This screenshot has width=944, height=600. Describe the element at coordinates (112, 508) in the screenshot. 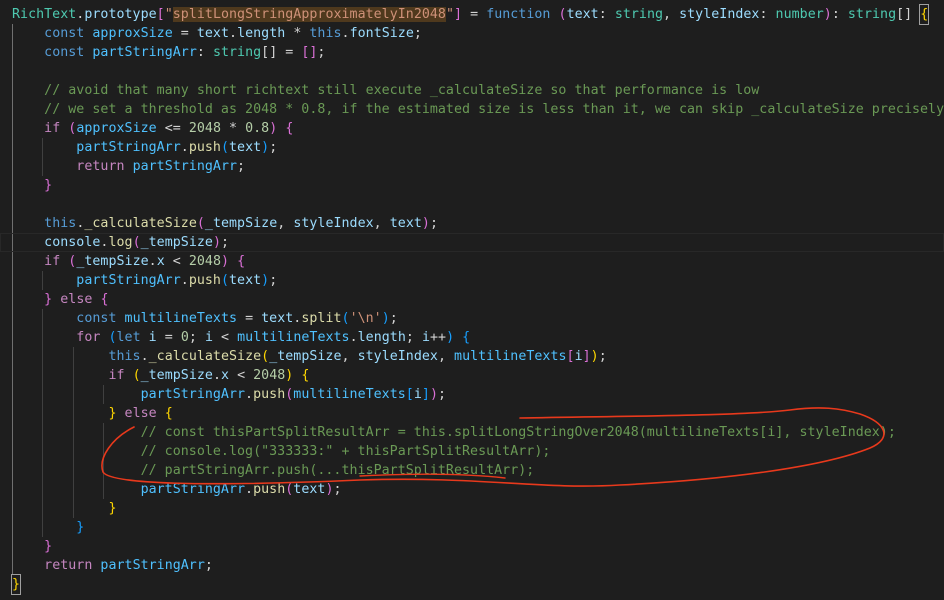

I see `code-token: }` at that location.